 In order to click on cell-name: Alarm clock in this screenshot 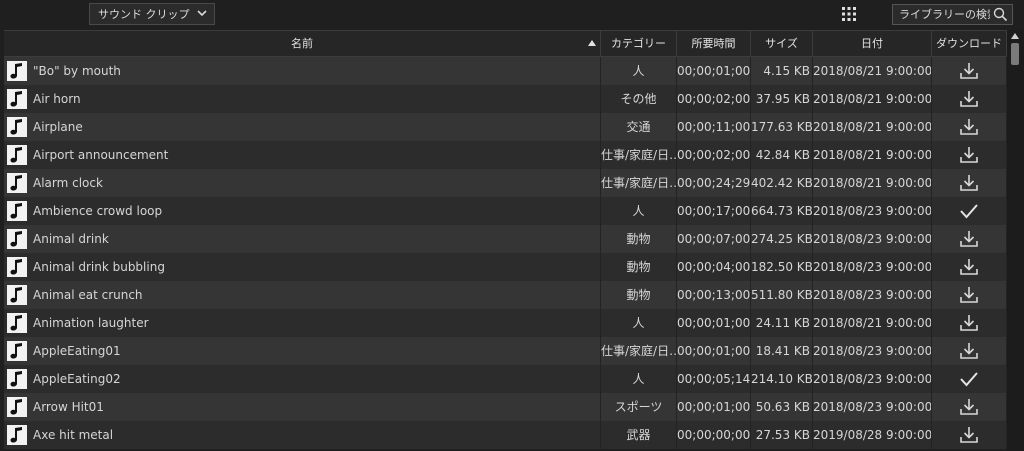, I will do `click(302, 183)`.